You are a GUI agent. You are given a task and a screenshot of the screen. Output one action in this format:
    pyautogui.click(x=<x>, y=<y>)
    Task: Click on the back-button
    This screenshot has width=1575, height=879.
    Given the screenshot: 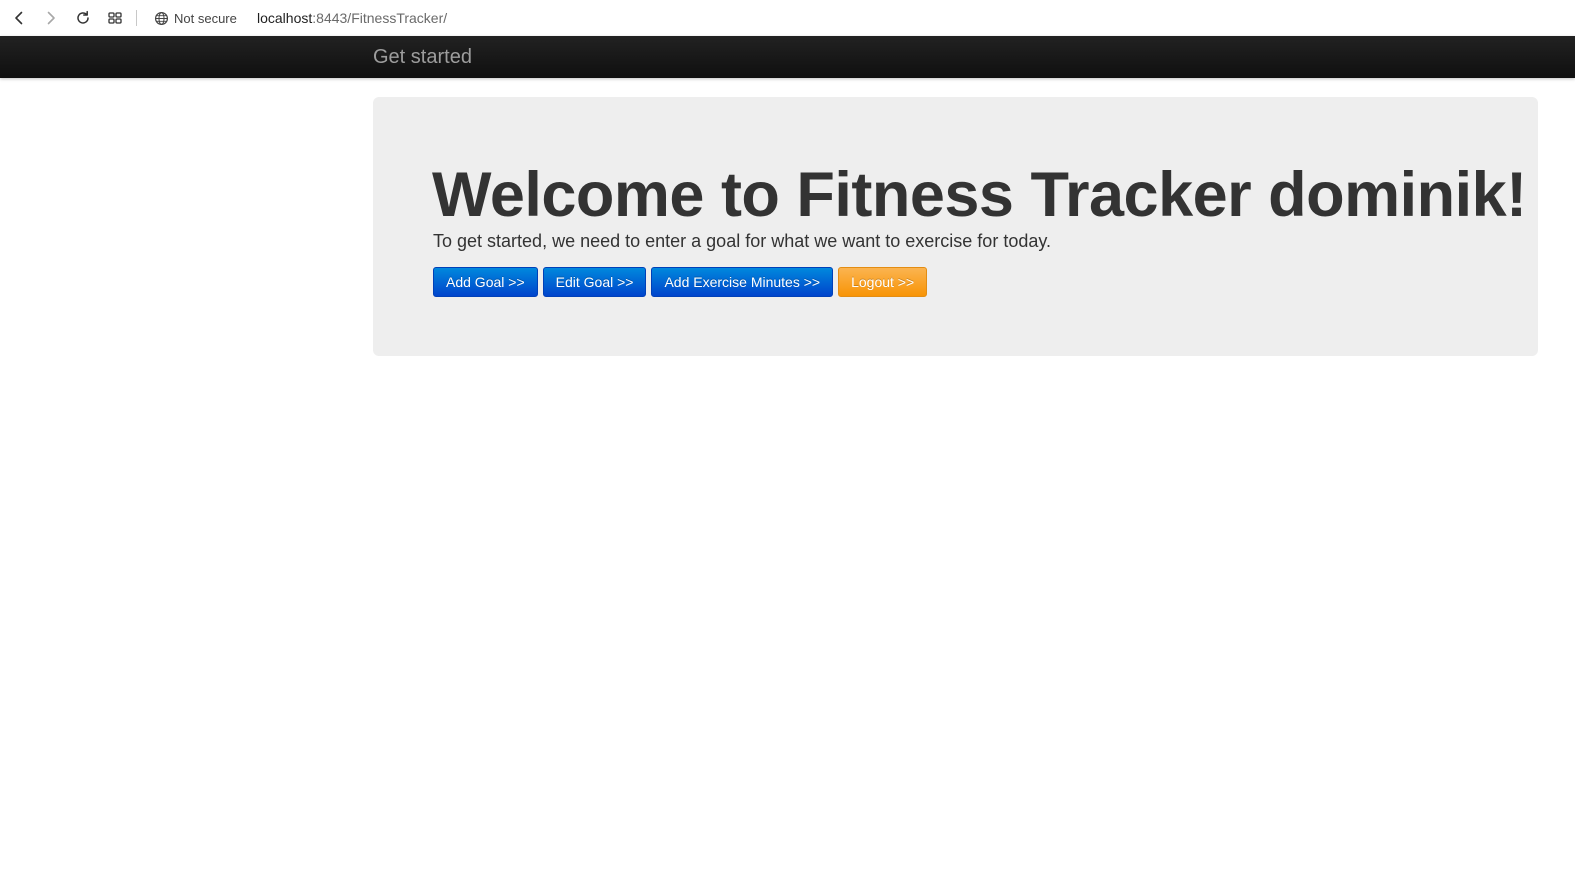 What is the action you would take?
    pyautogui.click(x=19, y=18)
    